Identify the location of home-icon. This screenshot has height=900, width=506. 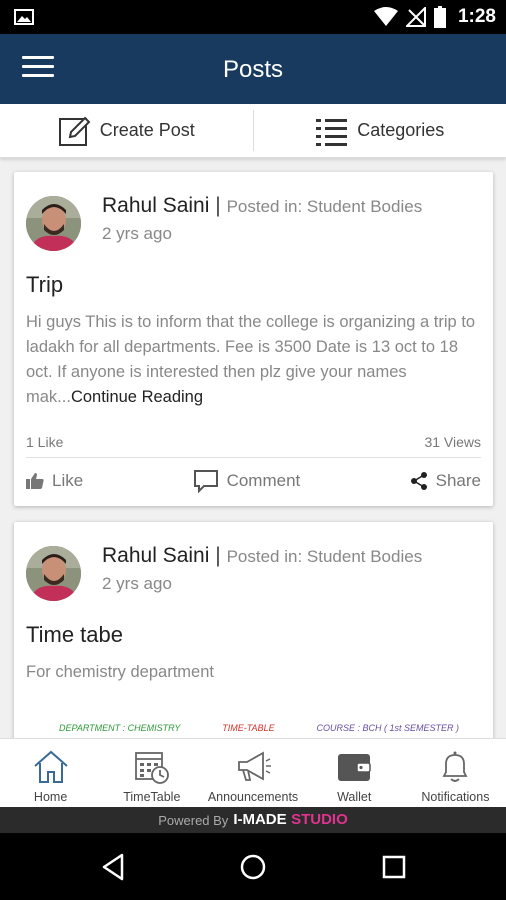
(50, 766).